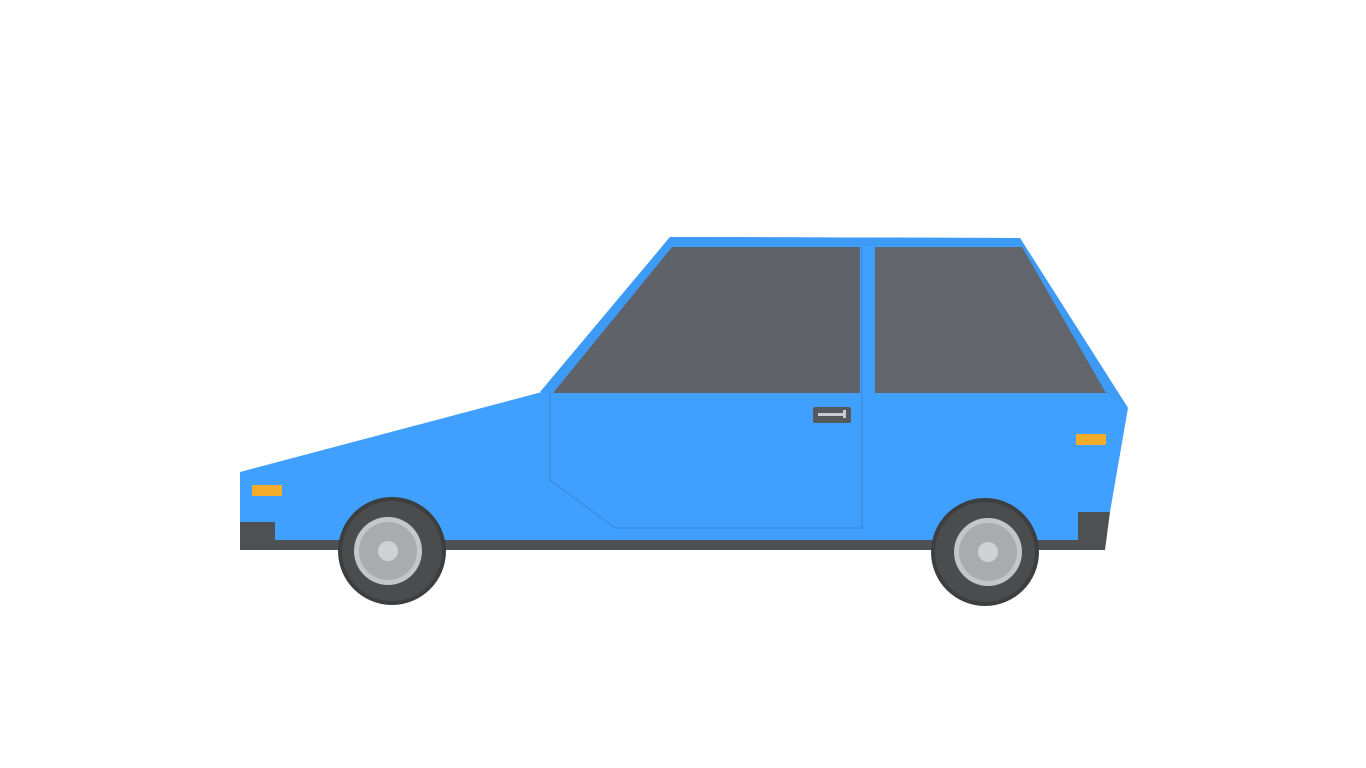  What do you see at coordinates (832, 415) in the screenshot?
I see `door-handle-icon` at bounding box center [832, 415].